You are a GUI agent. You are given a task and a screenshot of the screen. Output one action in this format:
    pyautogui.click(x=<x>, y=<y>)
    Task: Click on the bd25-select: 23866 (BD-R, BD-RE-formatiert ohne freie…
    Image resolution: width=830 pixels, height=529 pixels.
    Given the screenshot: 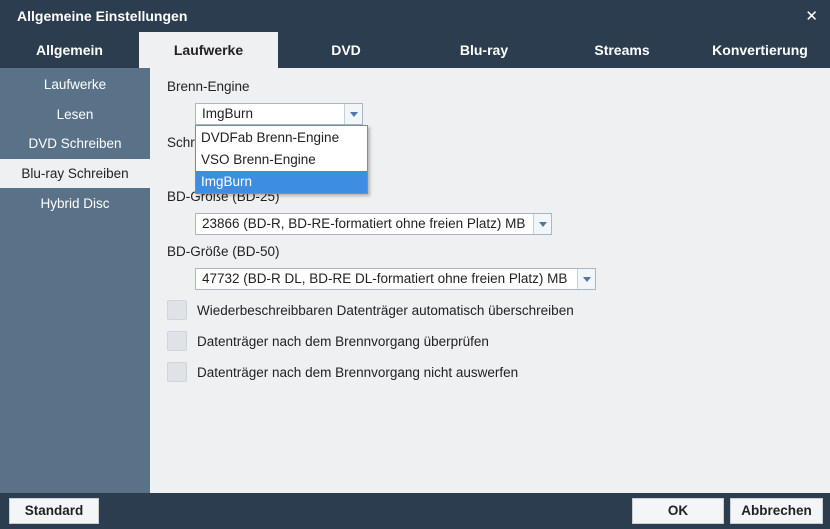 What is the action you would take?
    pyautogui.click(x=373, y=224)
    